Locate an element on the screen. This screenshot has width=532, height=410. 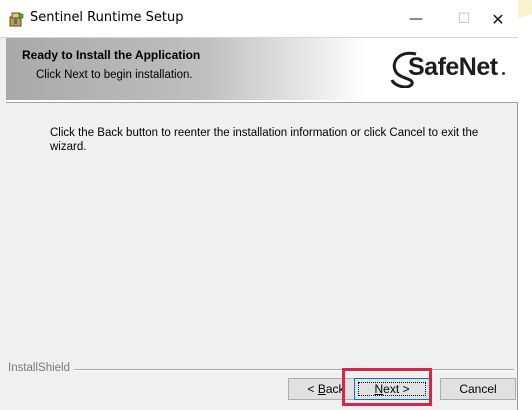
page-title: Ready to Install the Application is located at coordinates (111, 55).